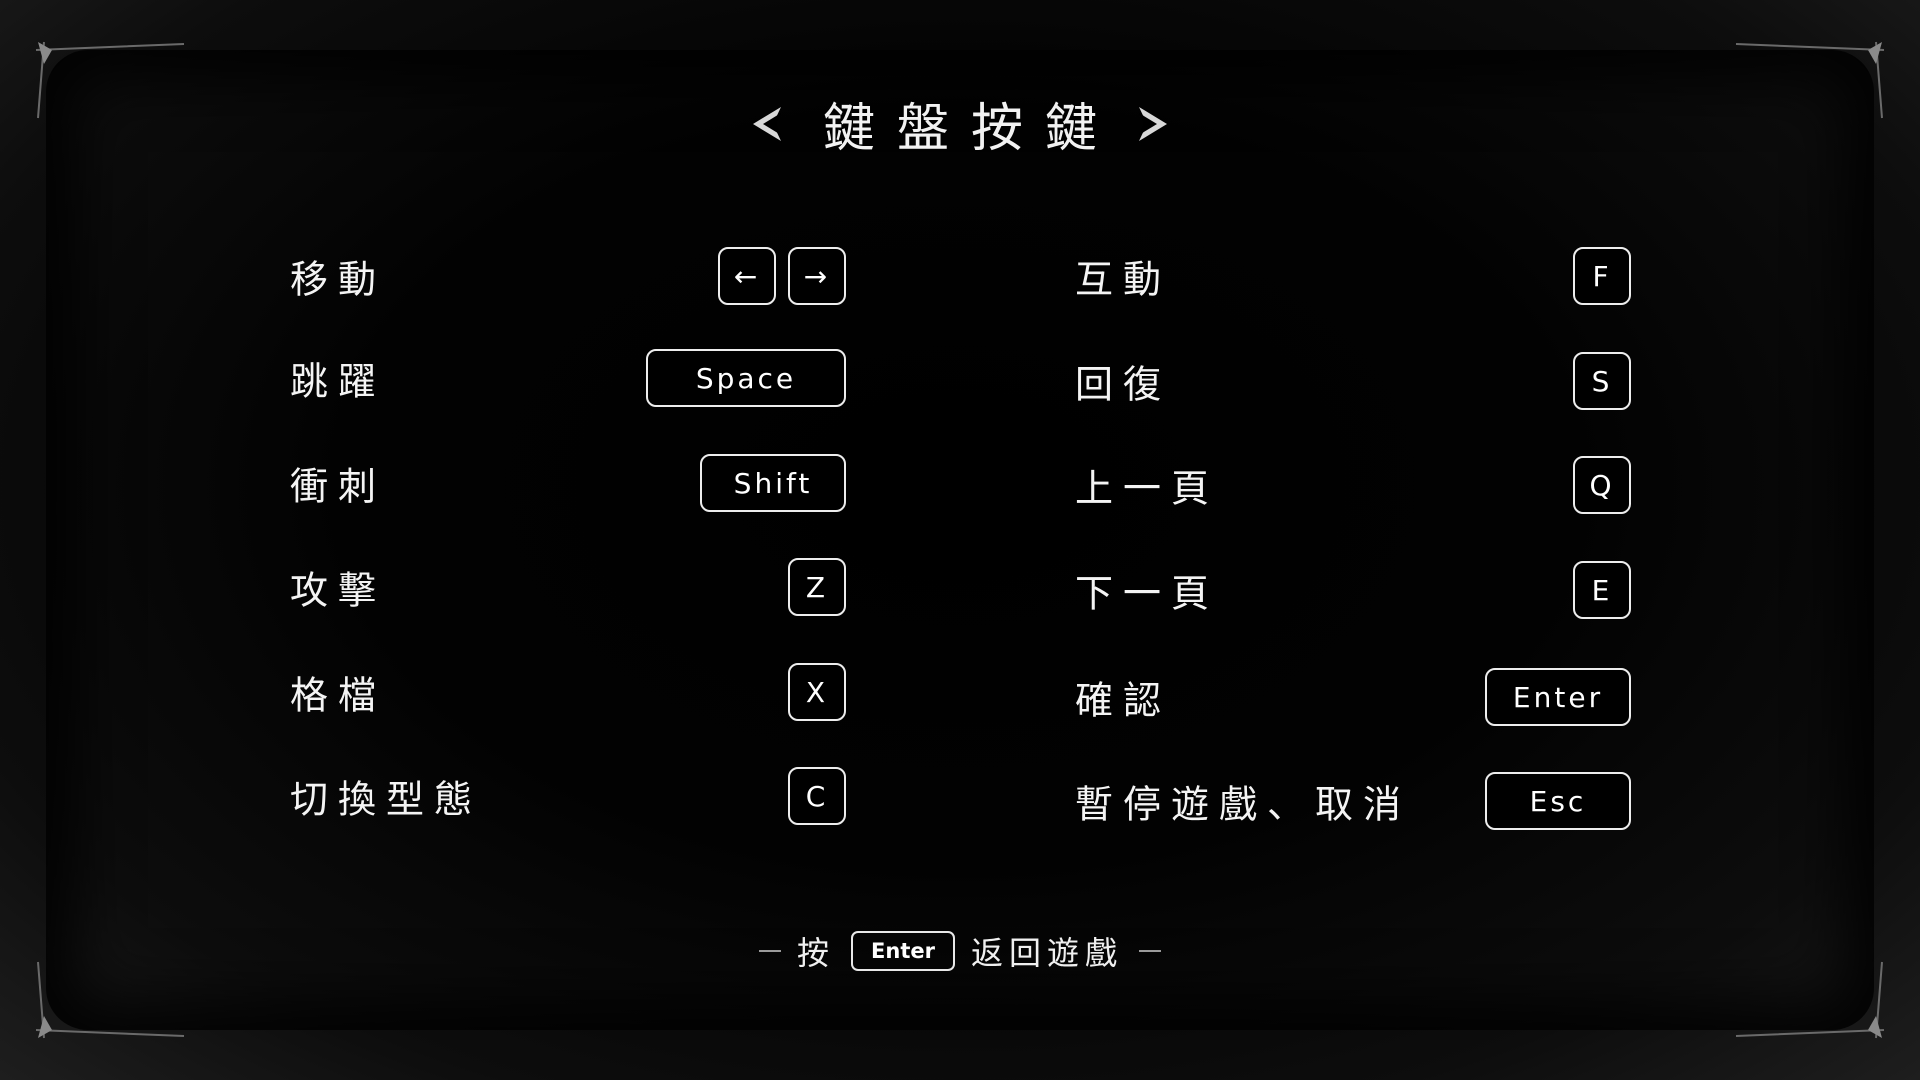  I want to click on action-label: 格檔, so click(338, 695).